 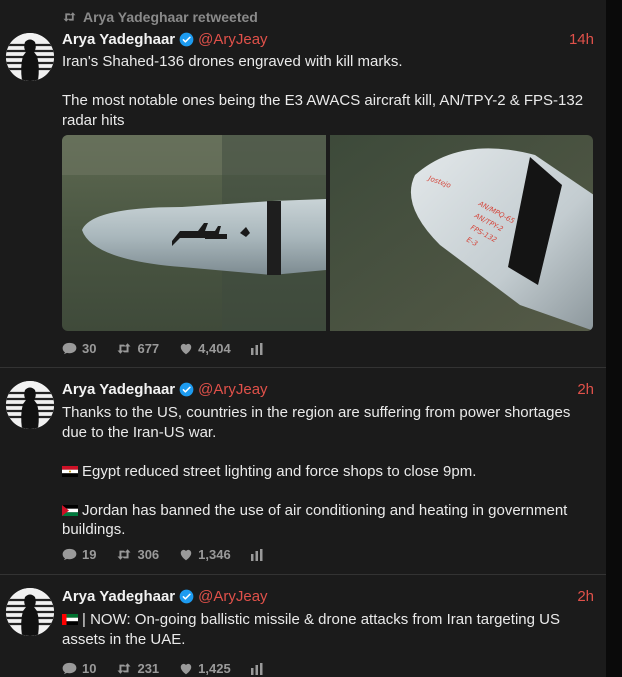 What do you see at coordinates (70, 618) in the screenshot?
I see `uae-flag-icon` at bounding box center [70, 618].